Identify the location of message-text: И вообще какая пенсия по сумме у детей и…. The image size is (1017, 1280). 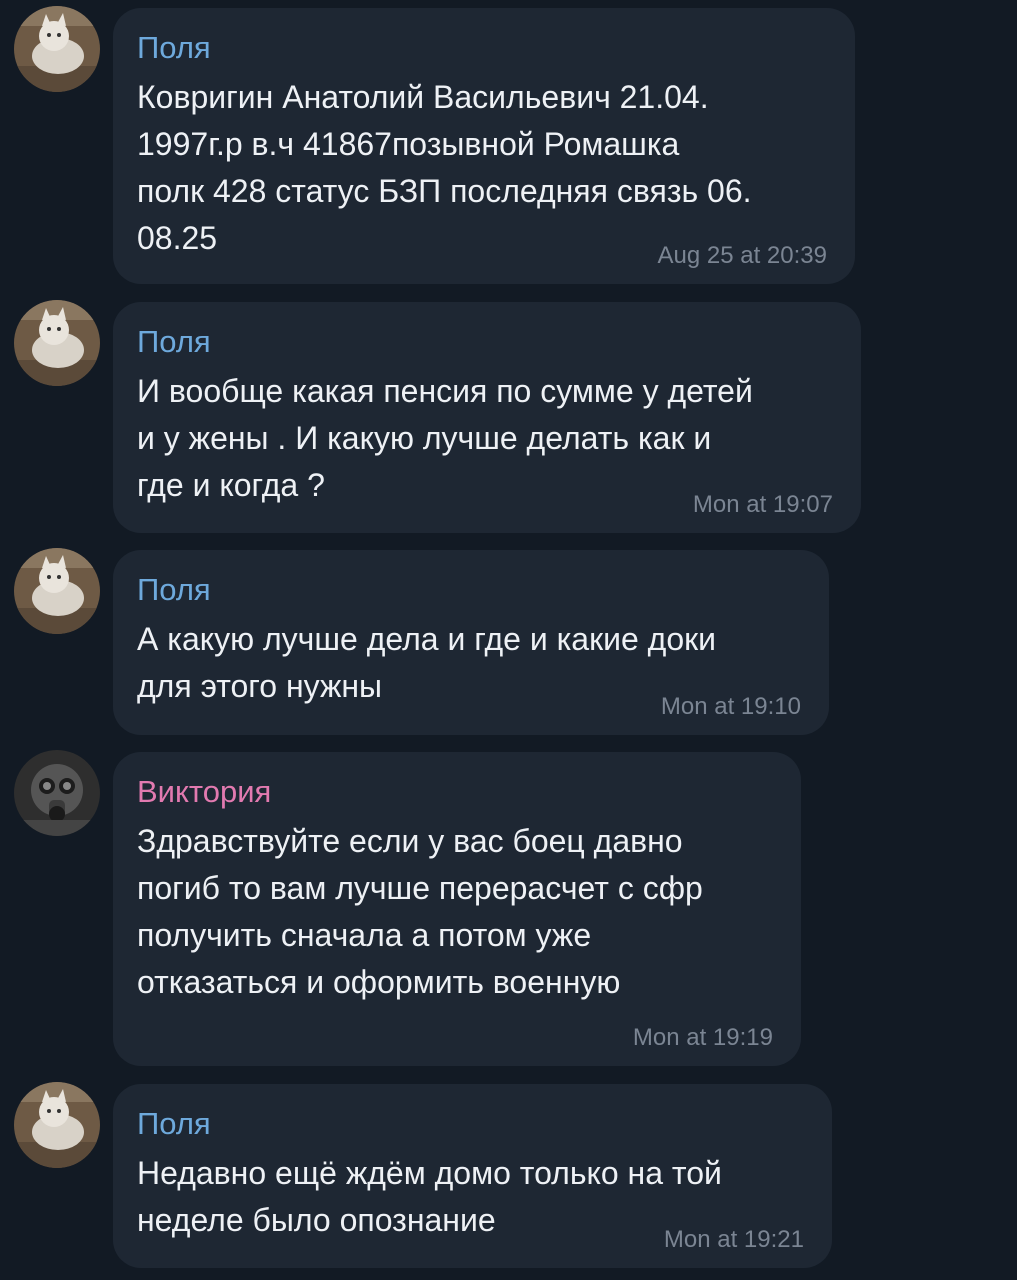
(445, 438).